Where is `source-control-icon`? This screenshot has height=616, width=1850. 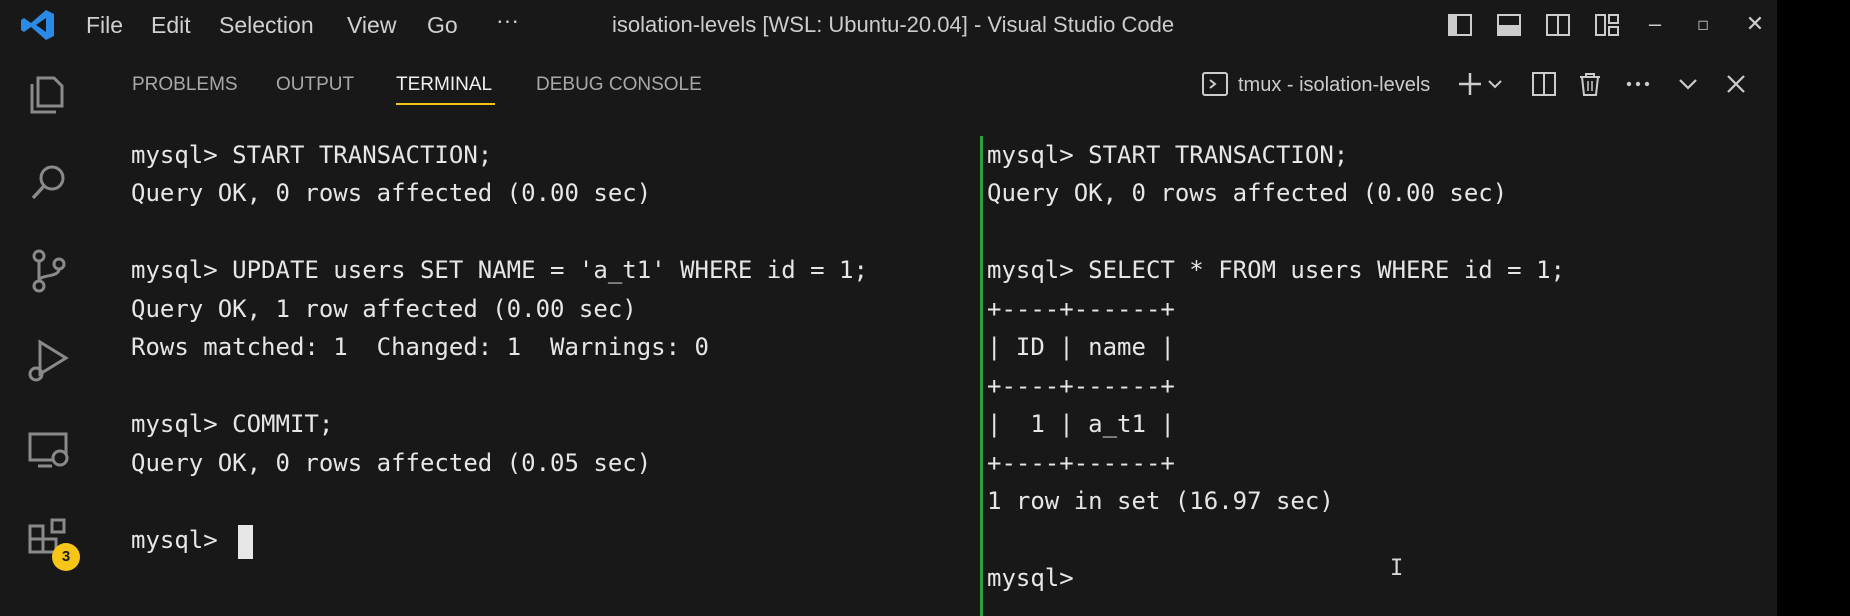
source-control-icon is located at coordinates (49, 271).